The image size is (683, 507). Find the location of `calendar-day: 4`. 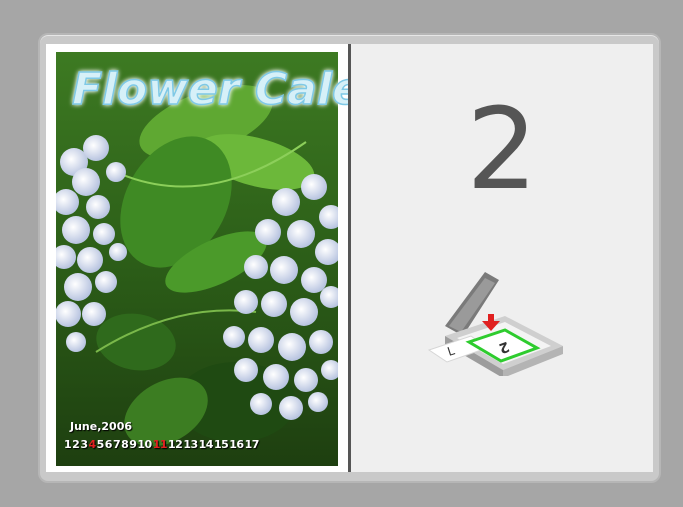

calendar-day: 4 is located at coordinates (92, 444).